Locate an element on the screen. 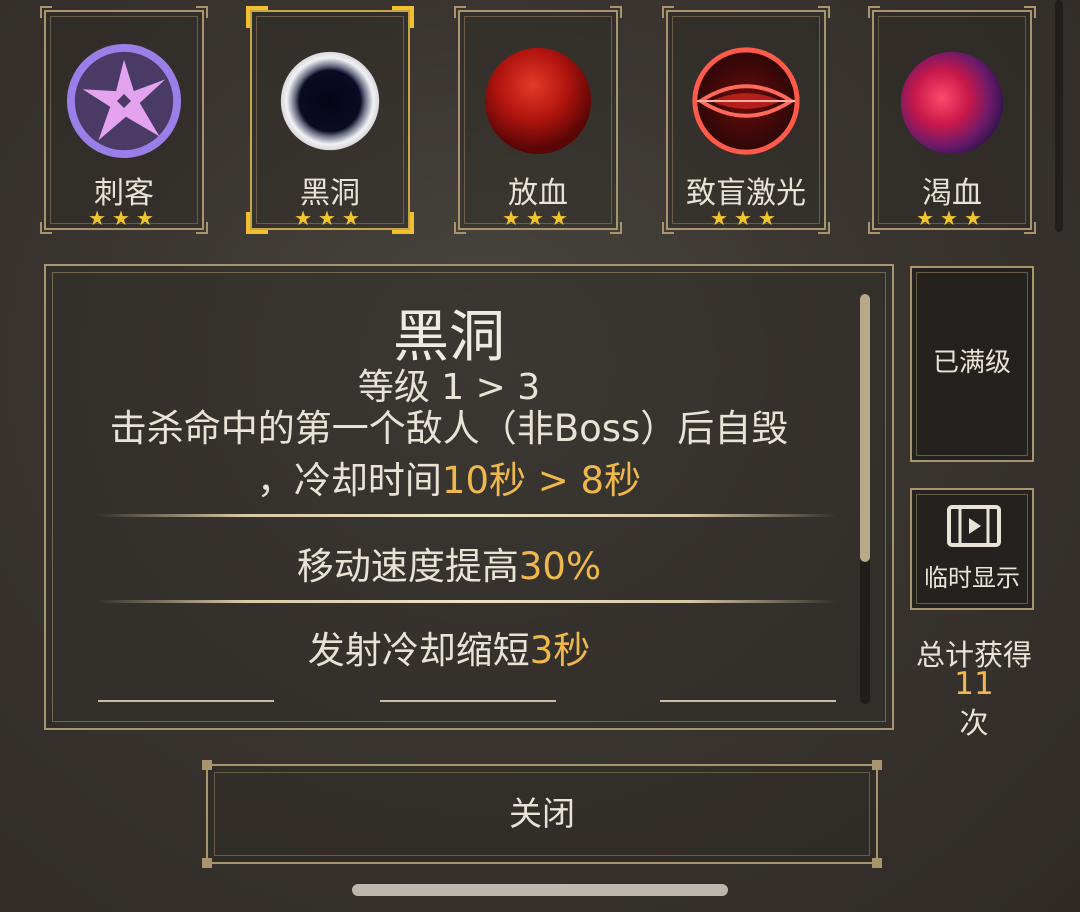 The image size is (1080, 912). max-level-label: 已满级 is located at coordinates (971, 363).